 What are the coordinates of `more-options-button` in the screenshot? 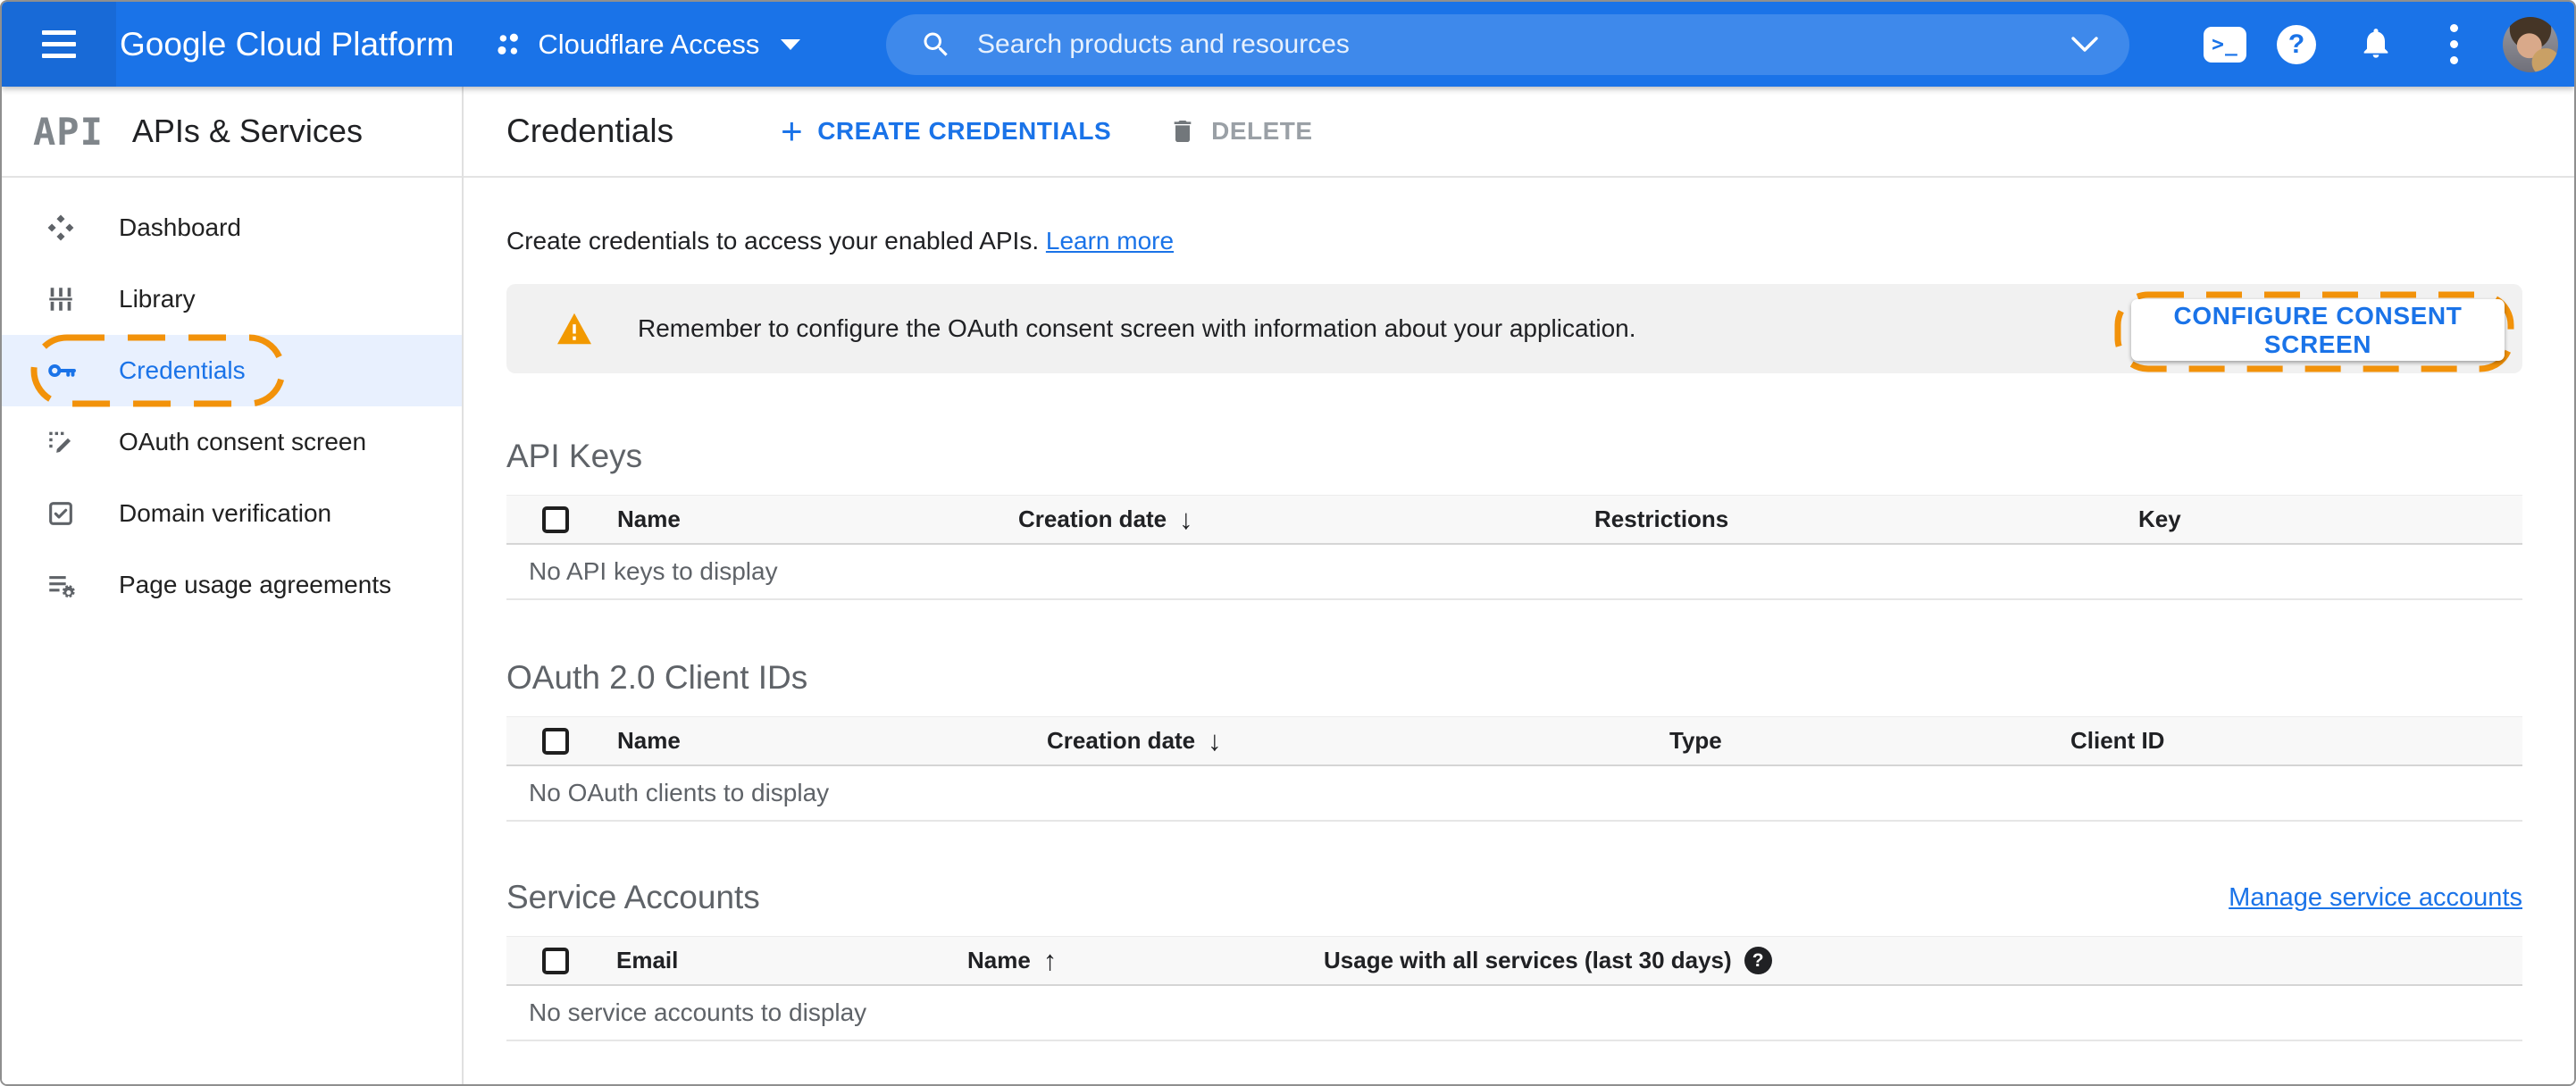 It's located at (2454, 44).